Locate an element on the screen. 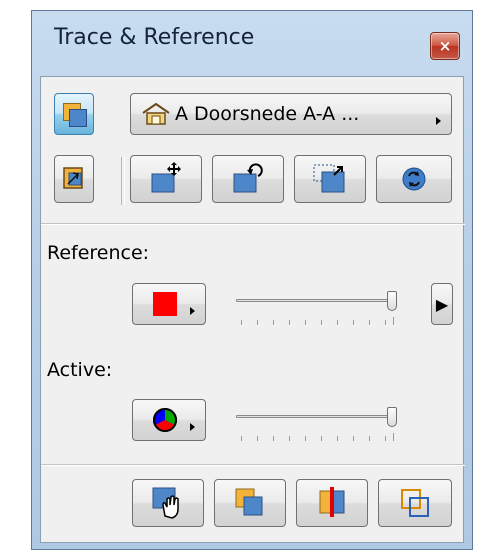 This screenshot has width=479, height=552. move-reference-button is located at coordinates (166, 179).